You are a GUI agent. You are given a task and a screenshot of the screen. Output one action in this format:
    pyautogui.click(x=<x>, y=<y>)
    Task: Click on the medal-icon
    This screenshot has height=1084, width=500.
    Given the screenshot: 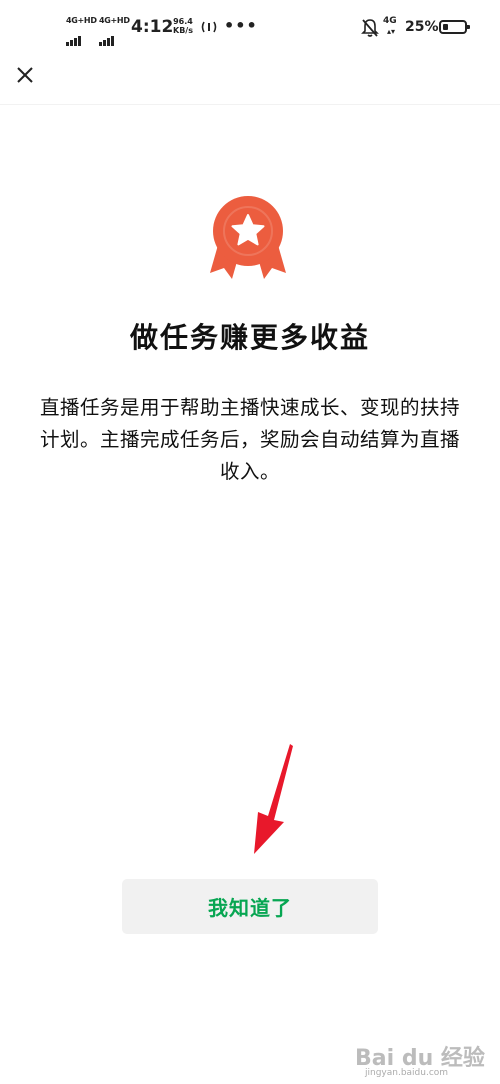 What is the action you would take?
    pyautogui.click(x=248, y=237)
    